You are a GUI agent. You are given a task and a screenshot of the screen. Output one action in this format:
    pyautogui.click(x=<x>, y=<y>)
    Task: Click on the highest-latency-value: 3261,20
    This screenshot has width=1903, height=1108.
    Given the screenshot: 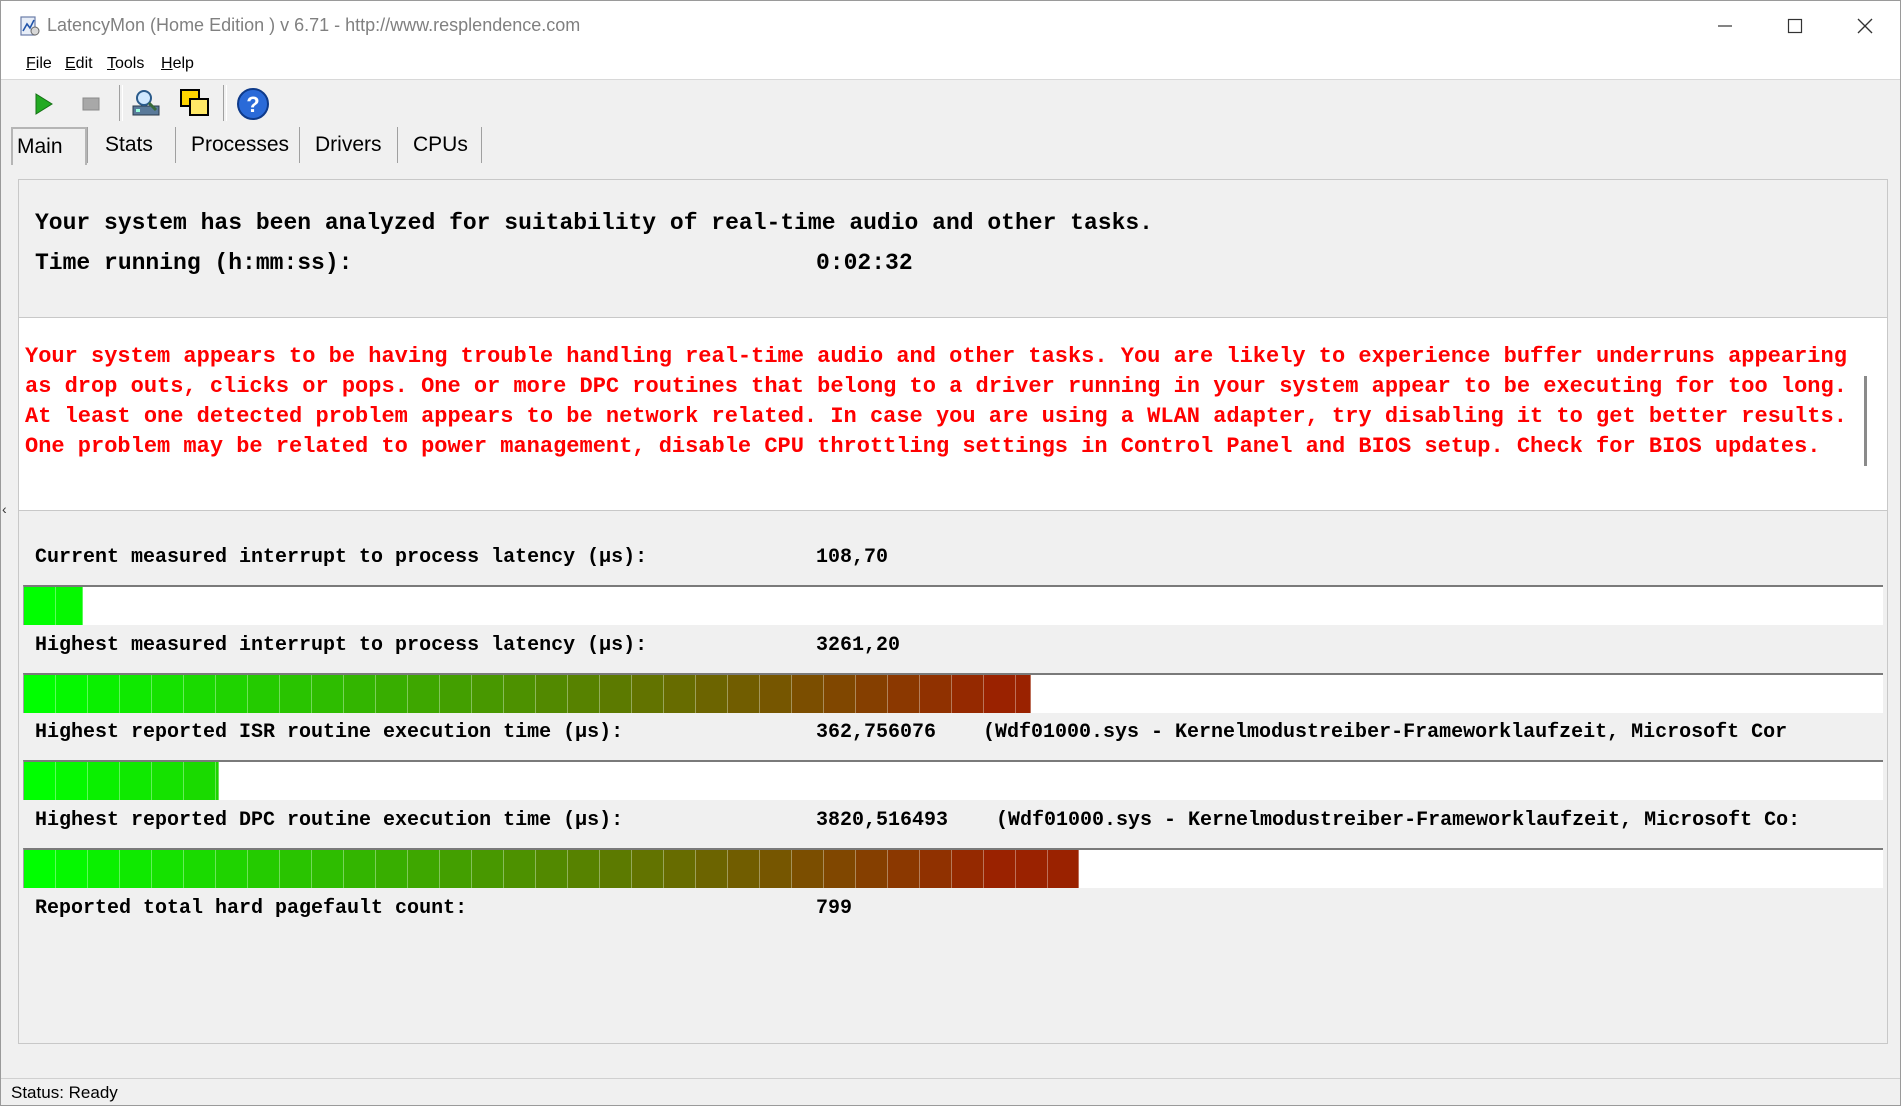 What is the action you would take?
    pyautogui.click(x=858, y=645)
    